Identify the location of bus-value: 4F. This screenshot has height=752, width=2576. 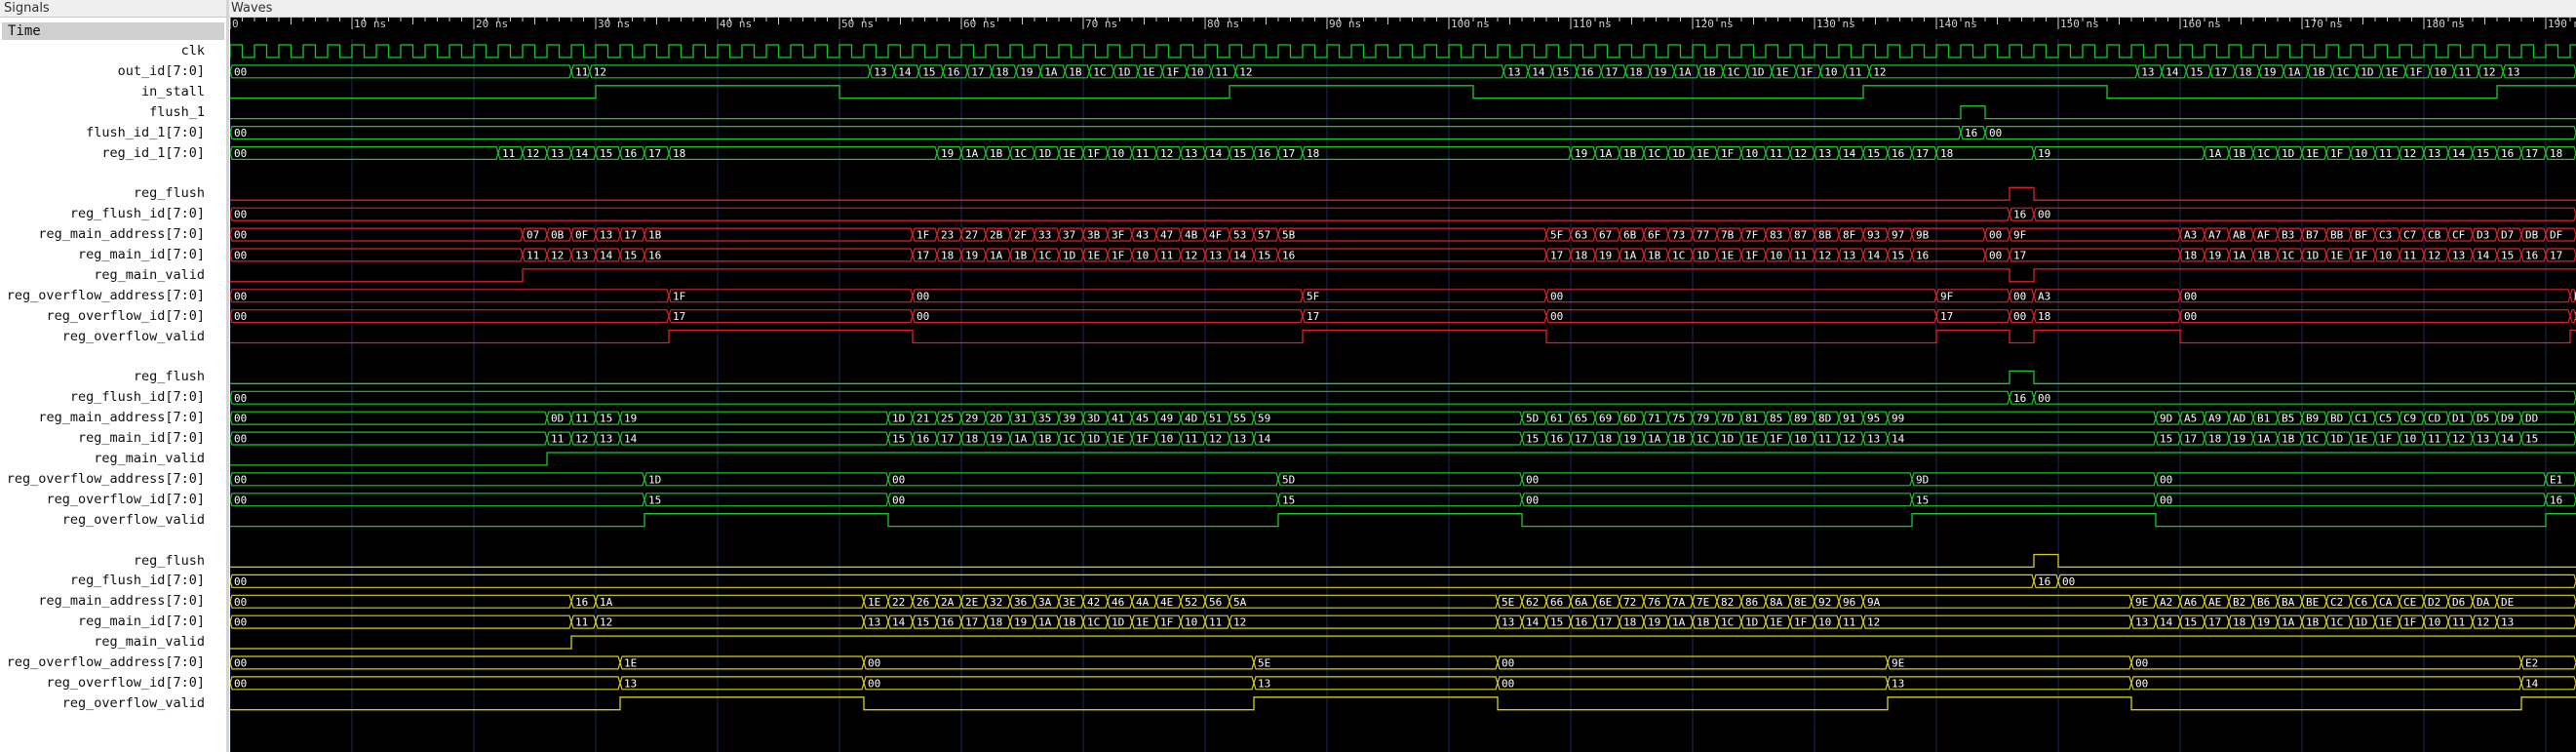
(1215, 235).